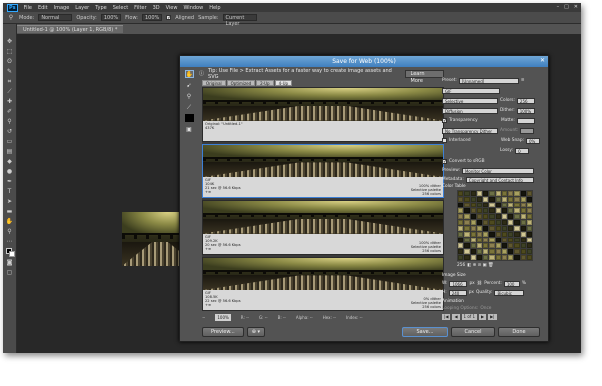 The image size is (602, 386). Describe the element at coordinates (457, 292) in the screenshot. I see `height-field: 240` at that location.